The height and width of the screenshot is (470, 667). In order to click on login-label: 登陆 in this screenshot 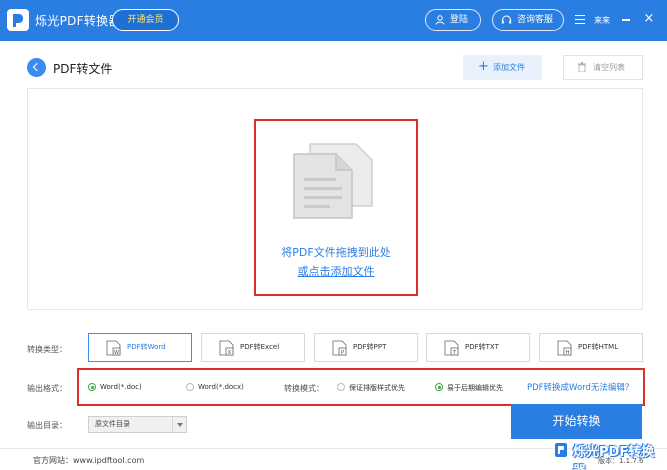, I will do `click(459, 20)`.